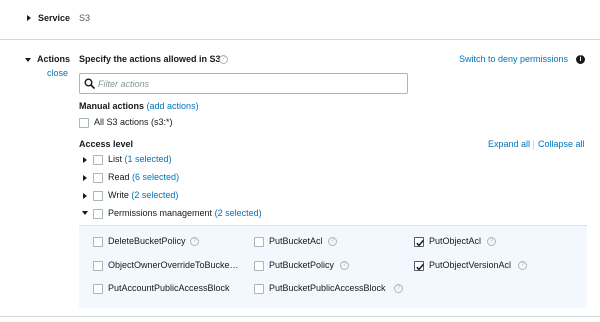  What do you see at coordinates (54, 59) in the screenshot?
I see `actions-label: Actions` at bounding box center [54, 59].